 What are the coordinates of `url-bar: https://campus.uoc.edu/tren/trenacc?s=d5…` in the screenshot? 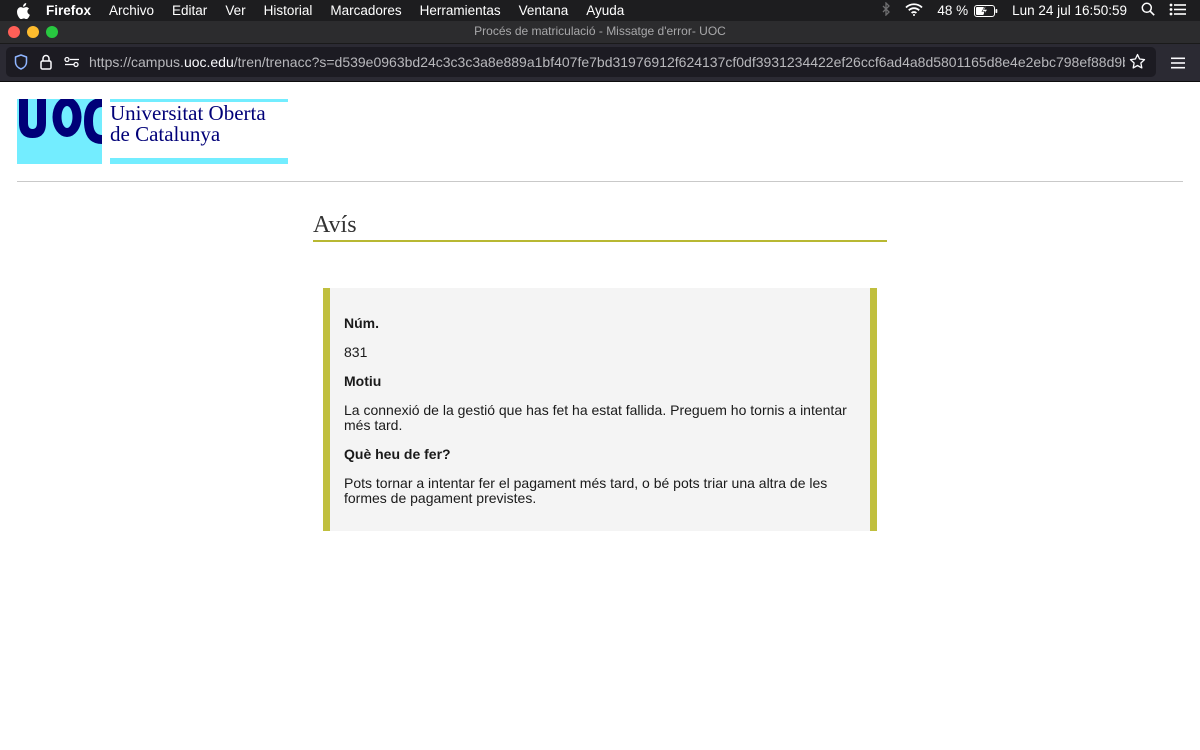 It's located at (581, 62).